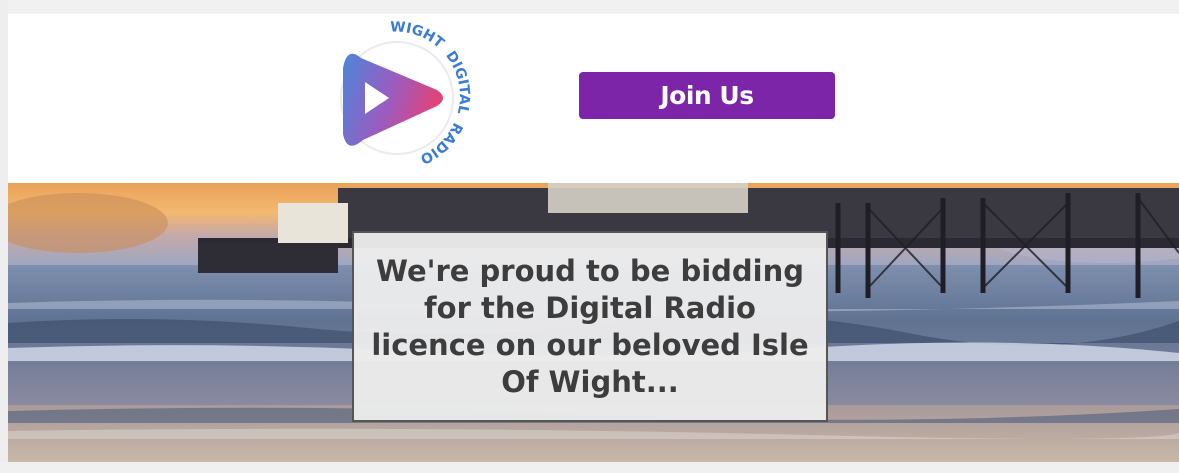 The height and width of the screenshot is (473, 1179). Describe the element at coordinates (457, 82) in the screenshot. I see `logo-text-digital: DIGITAL` at that location.